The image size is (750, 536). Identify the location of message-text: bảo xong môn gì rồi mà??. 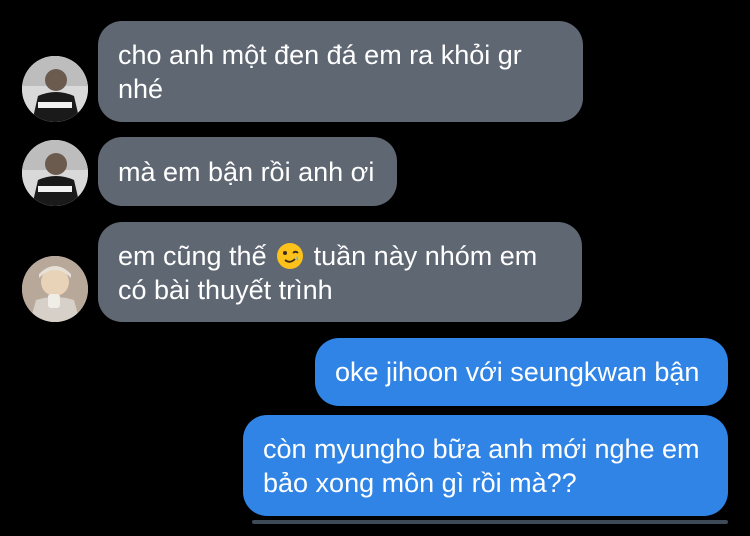
(420, 483).